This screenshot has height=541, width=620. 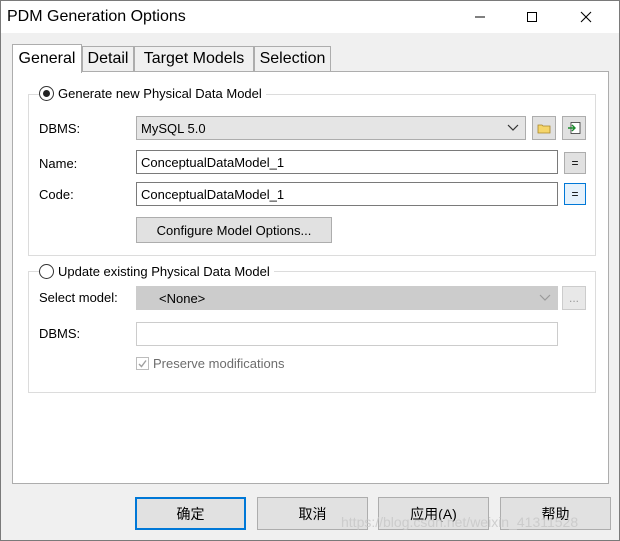 What do you see at coordinates (164, 271) in the screenshot?
I see `update-existing-label: Update existing Physical Data Model` at bounding box center [164, 271].